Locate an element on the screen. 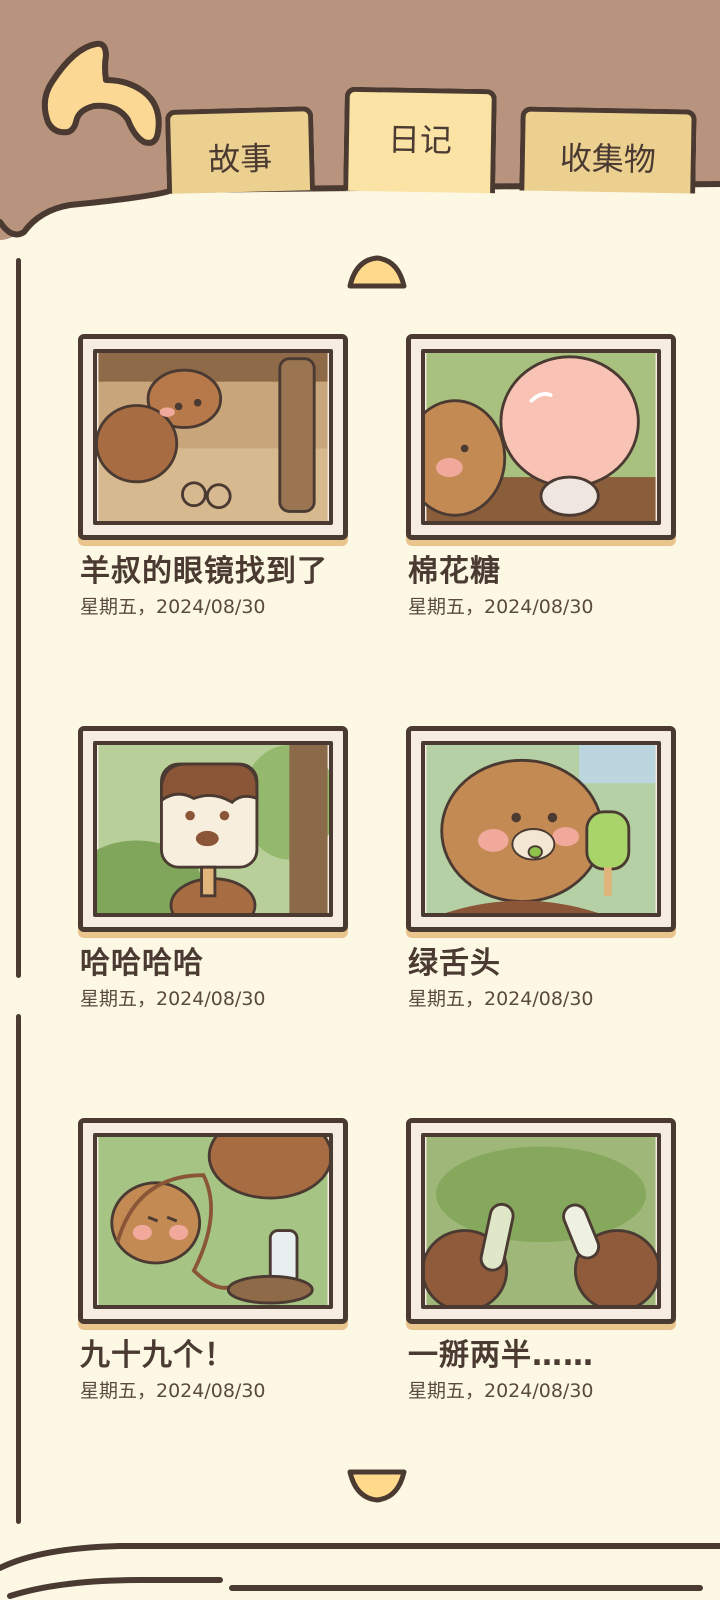 Image resolution: width=720 pixels, height=1600 pixels. scroll-down-button is located at coordinates (377, 1485).